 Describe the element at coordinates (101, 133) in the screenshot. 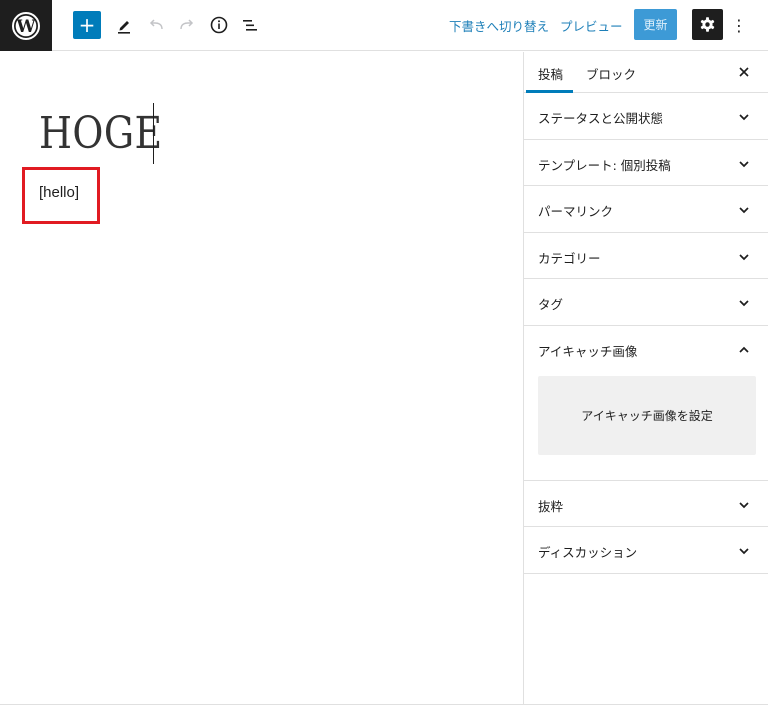

I see `post-title: HOGE` at that location.